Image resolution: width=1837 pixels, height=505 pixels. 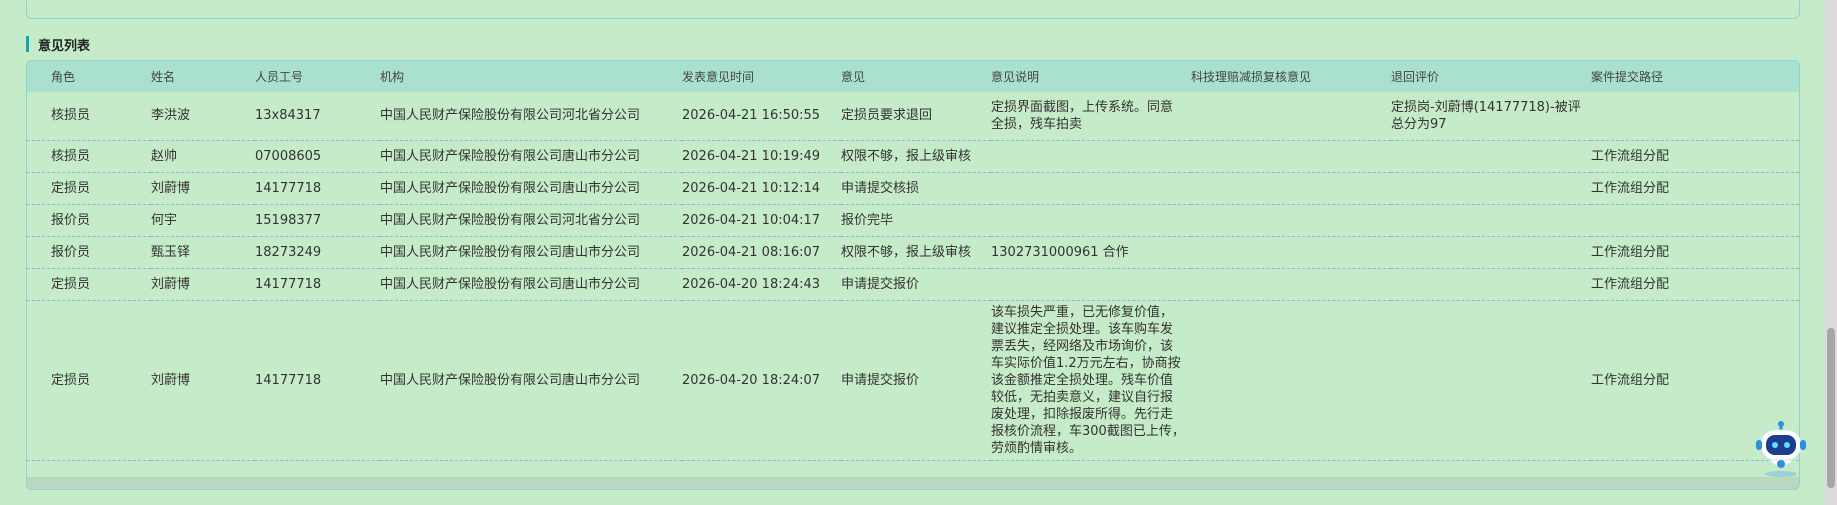 What do you see at coordinates (1627, 77) in the screenshot?
I see `header-submit-path: 案件提交路径` at bounding box center [1627, 77].